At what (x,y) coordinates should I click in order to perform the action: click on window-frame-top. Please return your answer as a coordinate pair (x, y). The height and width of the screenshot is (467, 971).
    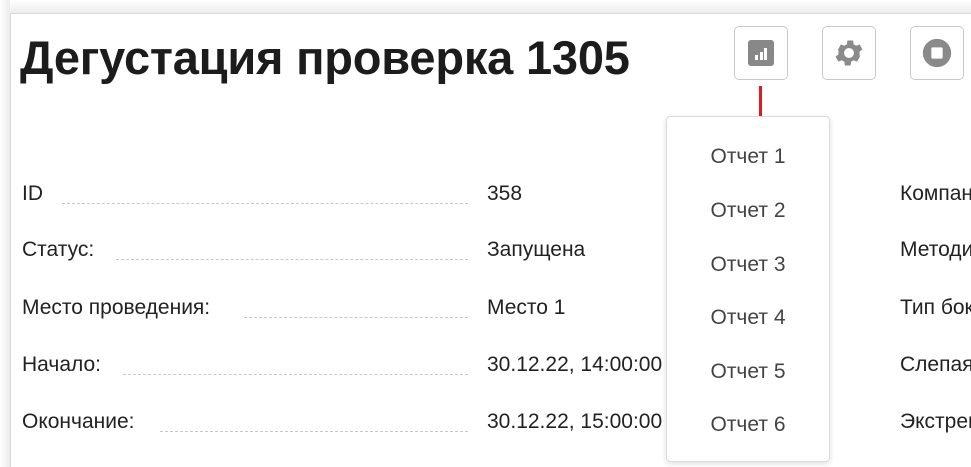
    Looking at the image, I should click on (485, 6).